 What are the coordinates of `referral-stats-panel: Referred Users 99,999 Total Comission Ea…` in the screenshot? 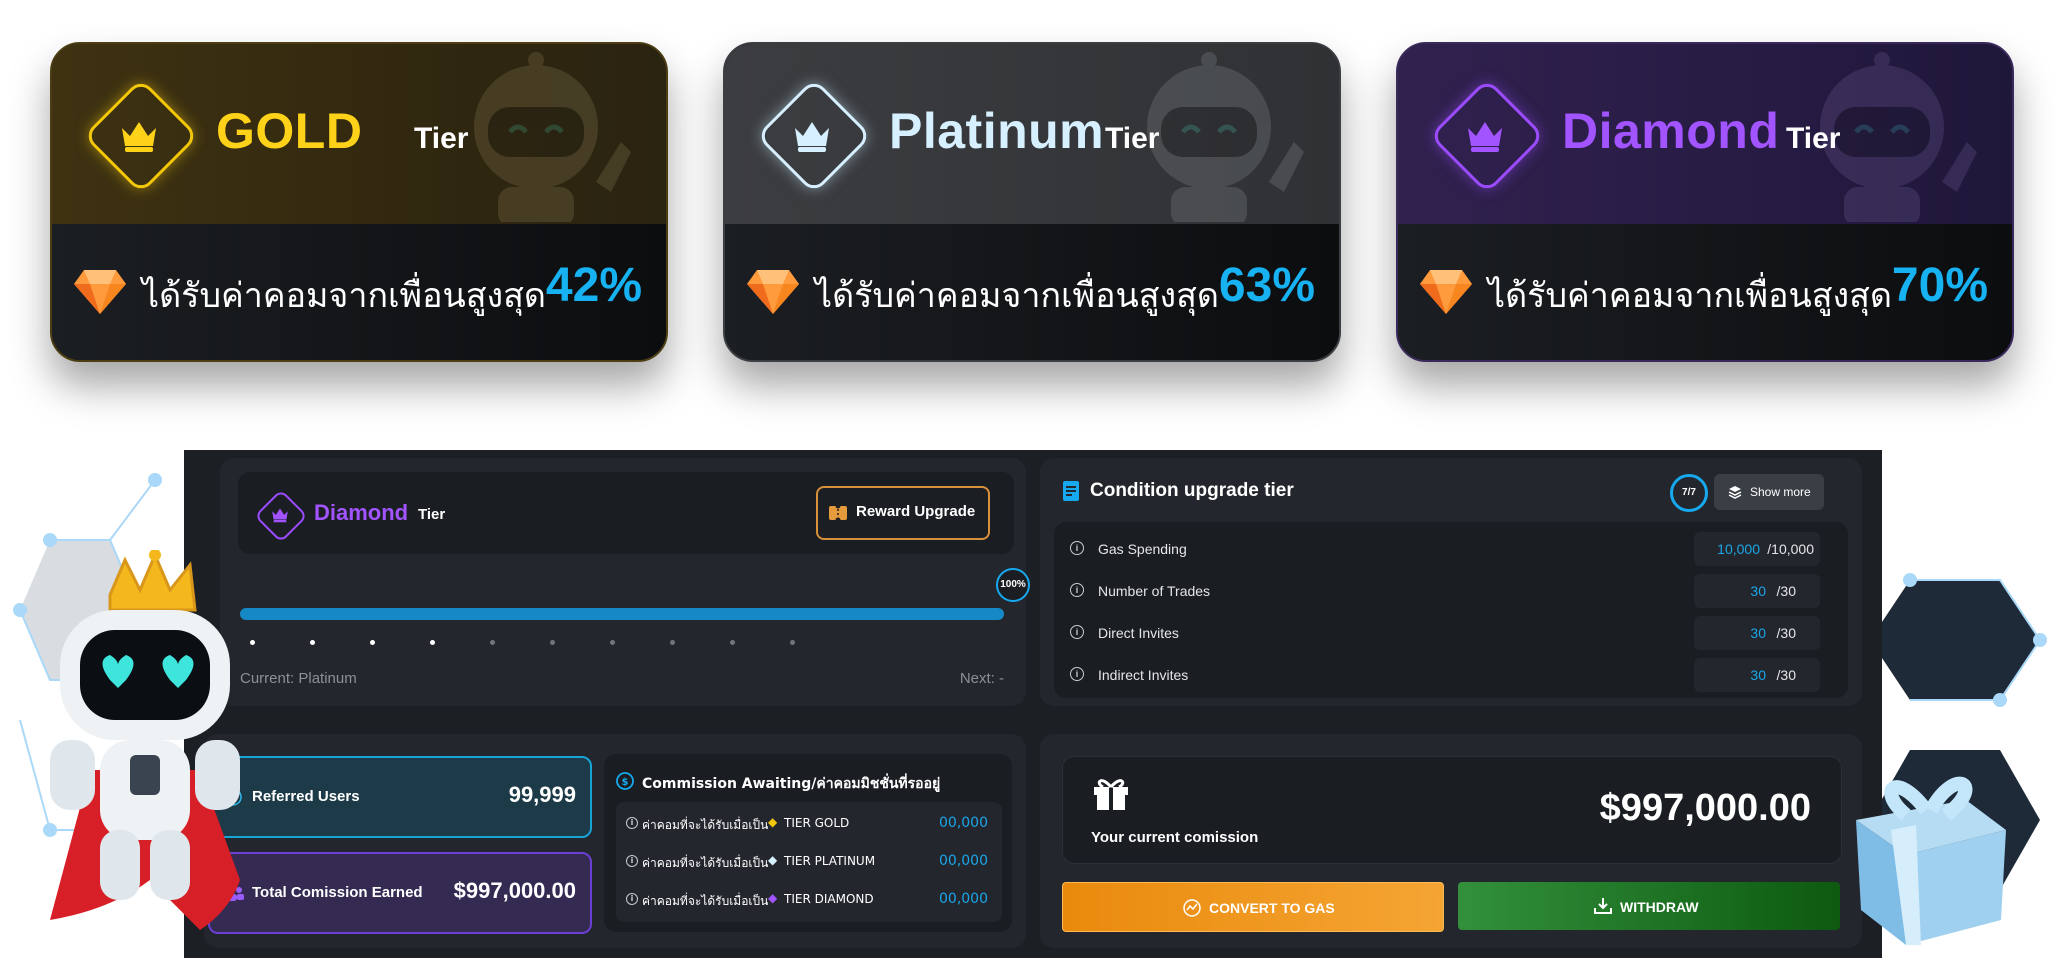 It's located at (615, 841).